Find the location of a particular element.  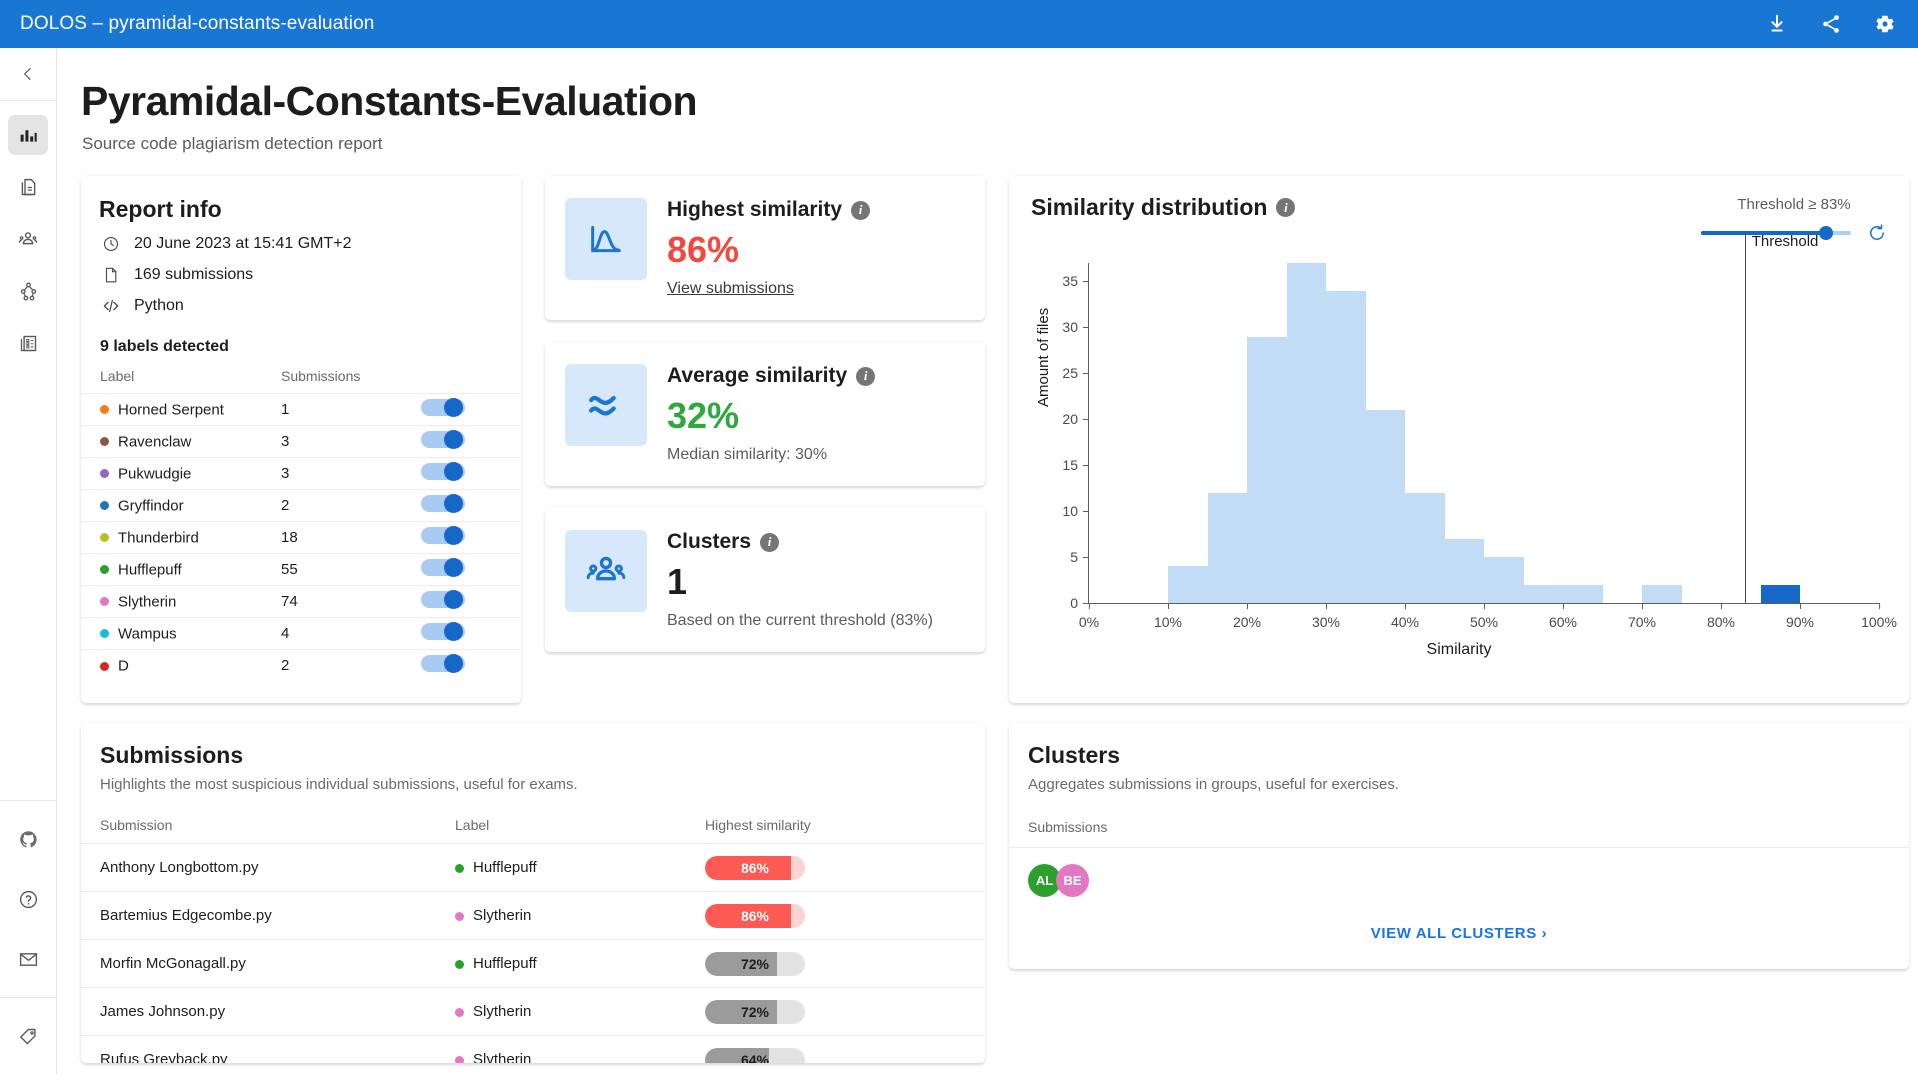

label-name-cell: Pukwudgie is located at coordinates (181, 473).